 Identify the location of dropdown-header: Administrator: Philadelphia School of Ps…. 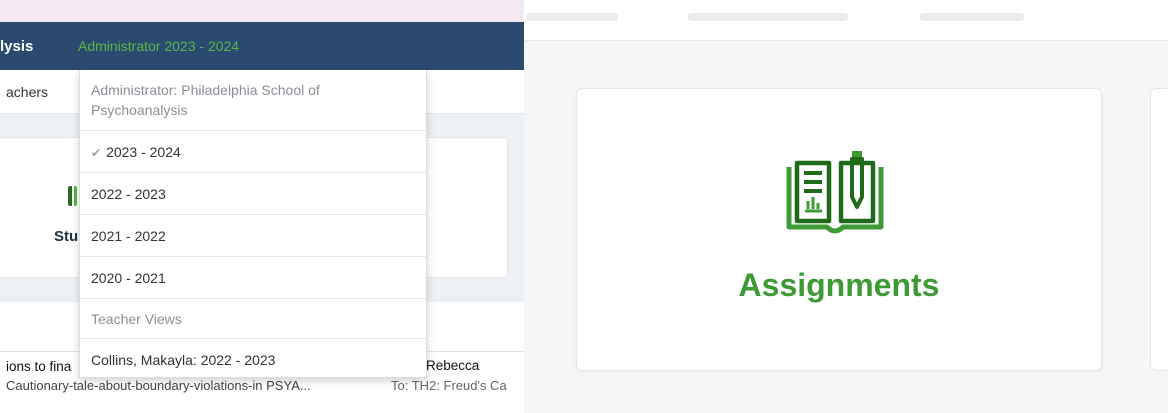
(253, 100).